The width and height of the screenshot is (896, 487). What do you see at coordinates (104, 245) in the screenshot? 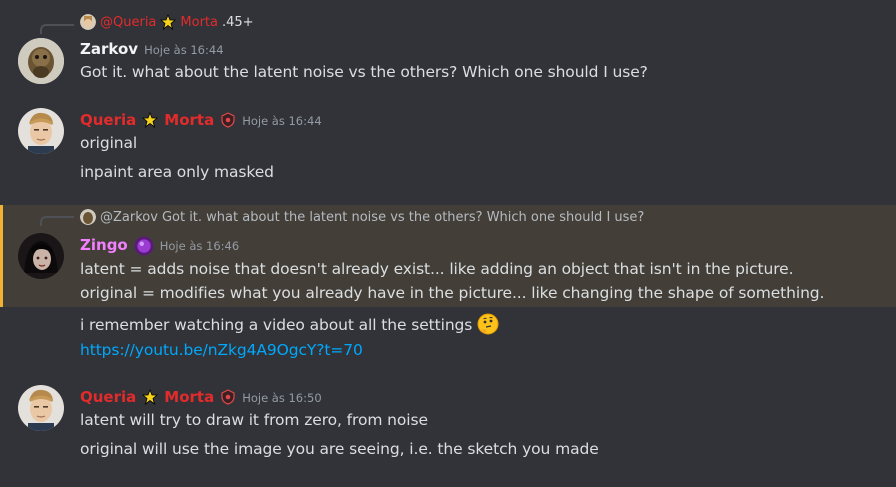
I see `author-name: Zingo` at bounding box center [104, 245].